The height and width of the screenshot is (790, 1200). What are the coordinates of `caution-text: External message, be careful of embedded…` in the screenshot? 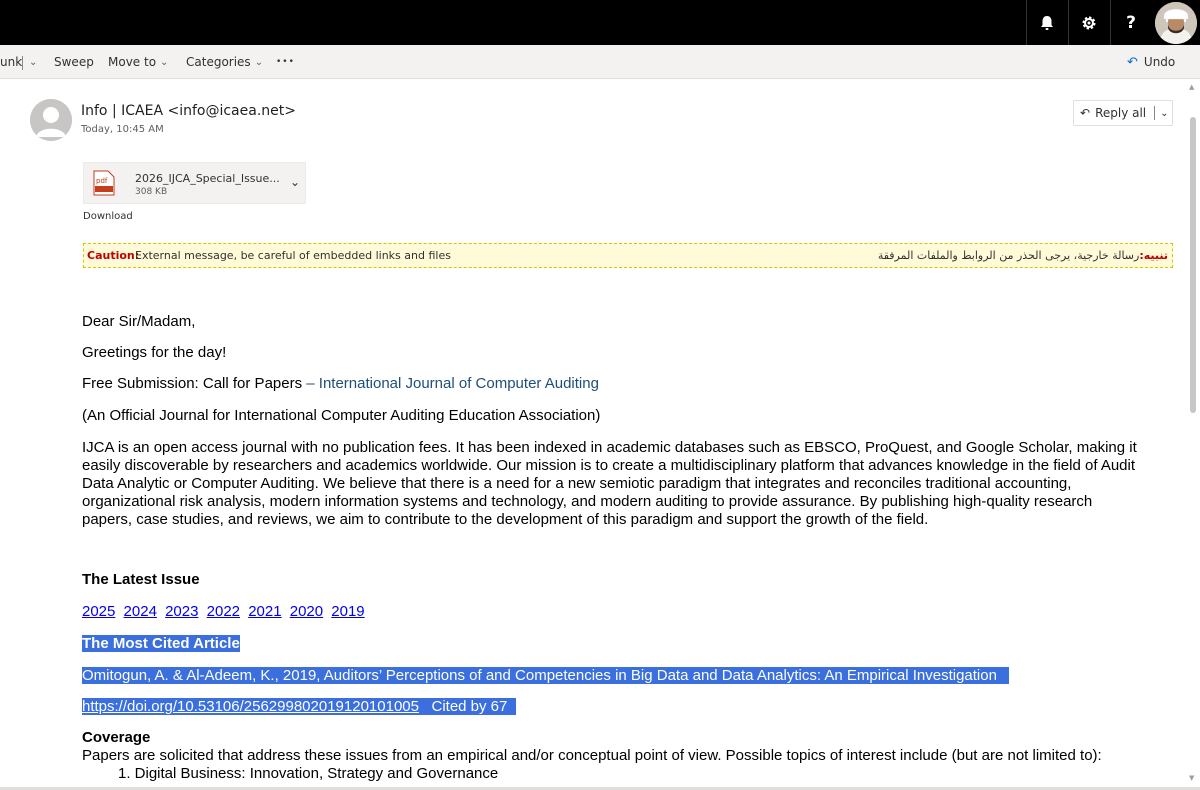 It's located at (293, 255).